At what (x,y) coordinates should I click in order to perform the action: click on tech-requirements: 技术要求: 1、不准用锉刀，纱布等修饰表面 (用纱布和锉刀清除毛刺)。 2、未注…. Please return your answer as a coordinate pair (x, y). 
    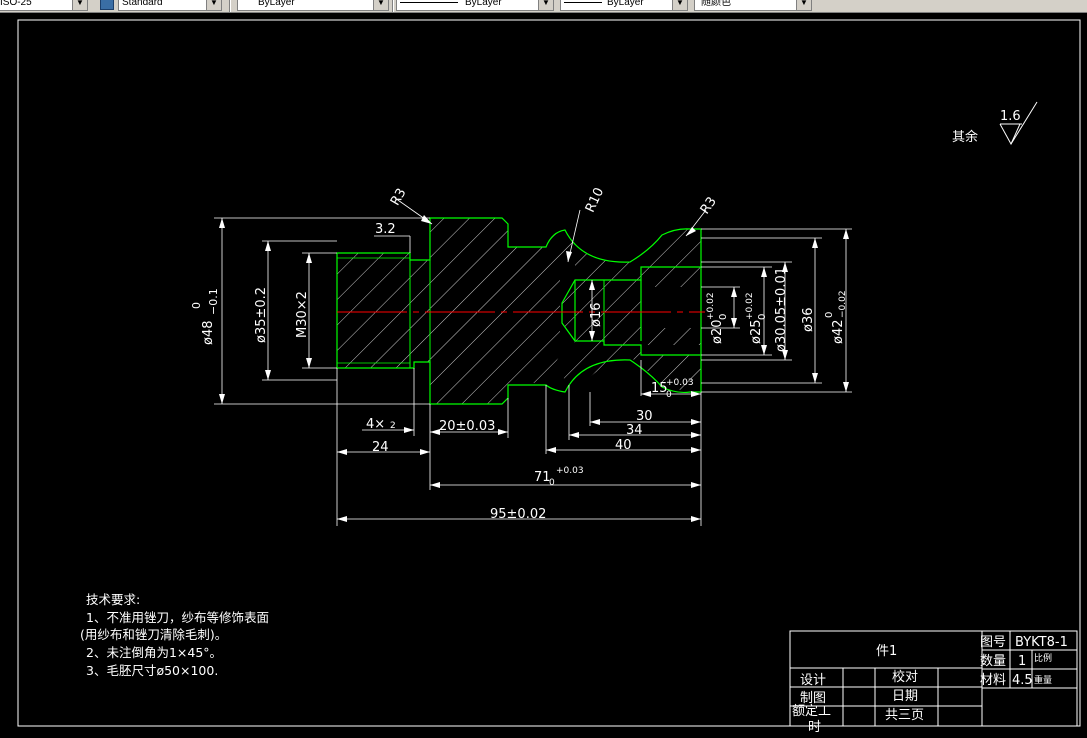
    Looking at the image, I should click on (174, 635).